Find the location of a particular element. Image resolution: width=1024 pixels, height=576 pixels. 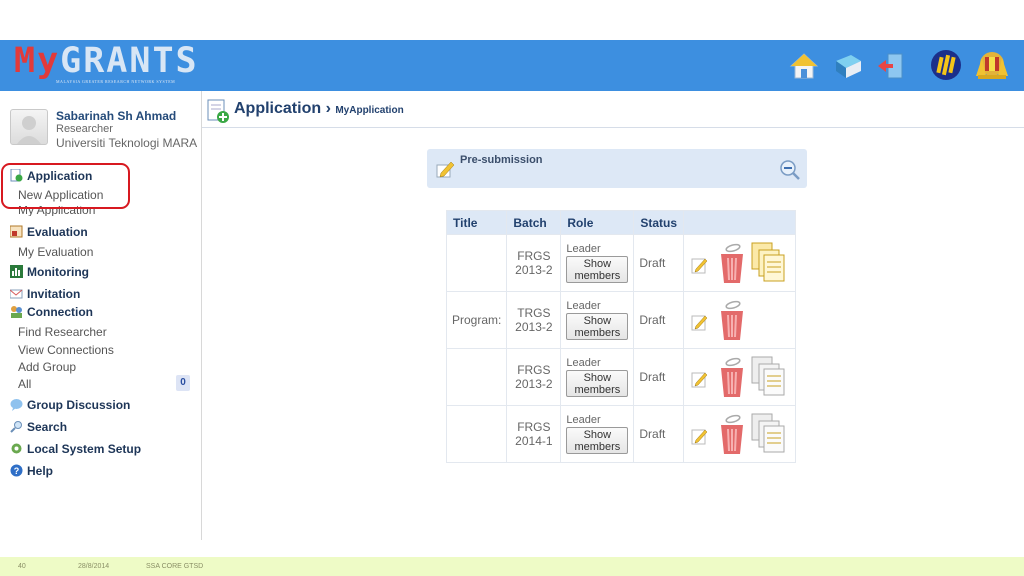

help-icon: ? is located at coordinates (16, 470).